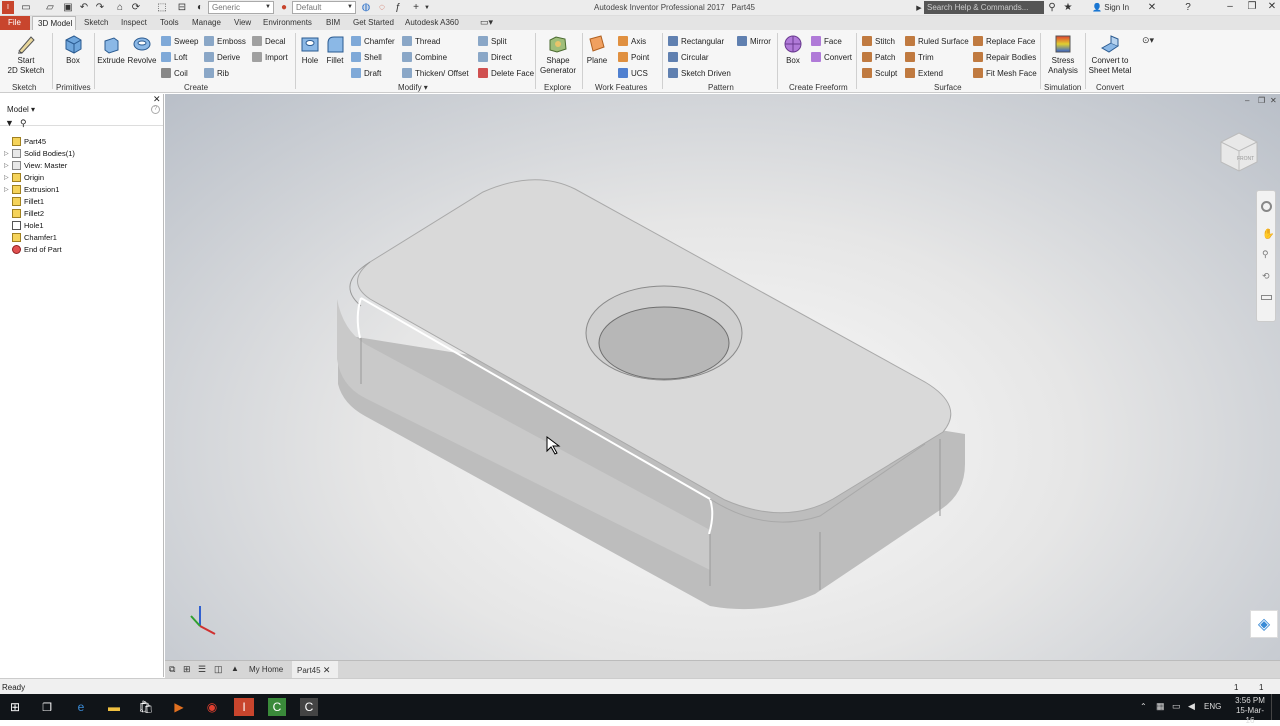  I want to click on update-icon: ⟳, so click(136, 7).